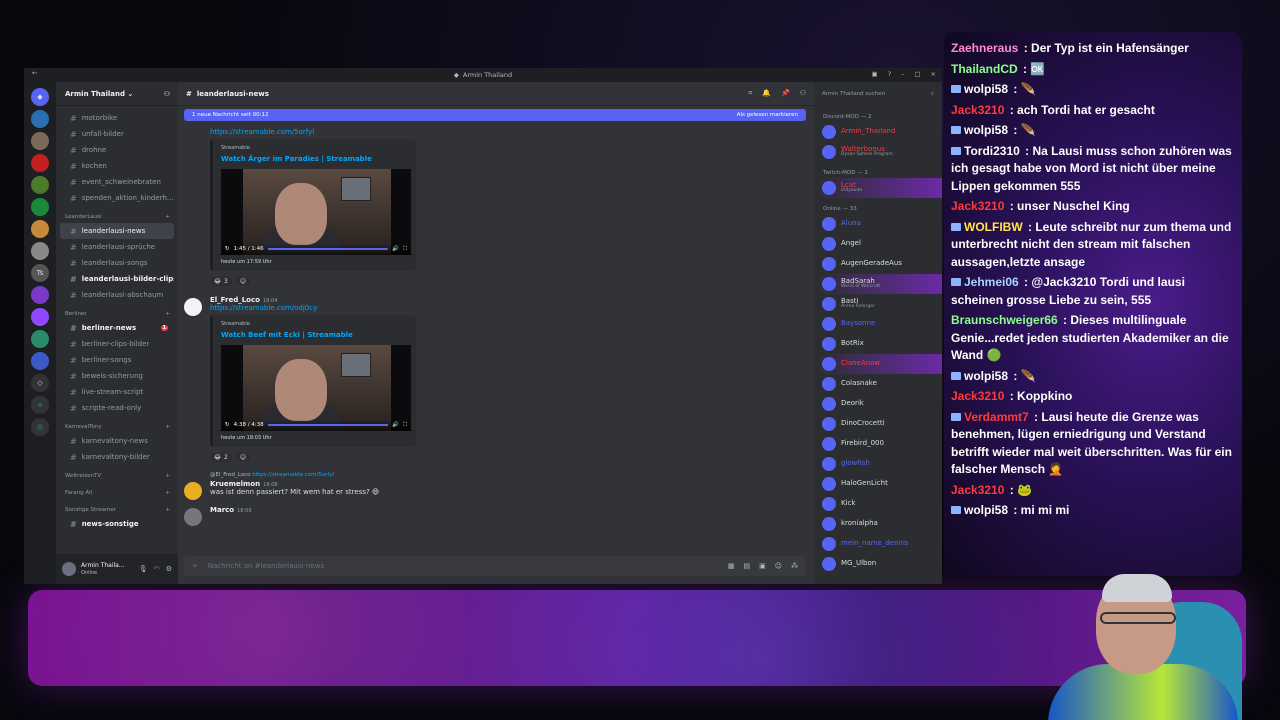 The height and width of the screenshot is (720, 1280). Describe the element at coordinates (878, 324) in the screenshot. I see `member-item: Baysonne` at that location.